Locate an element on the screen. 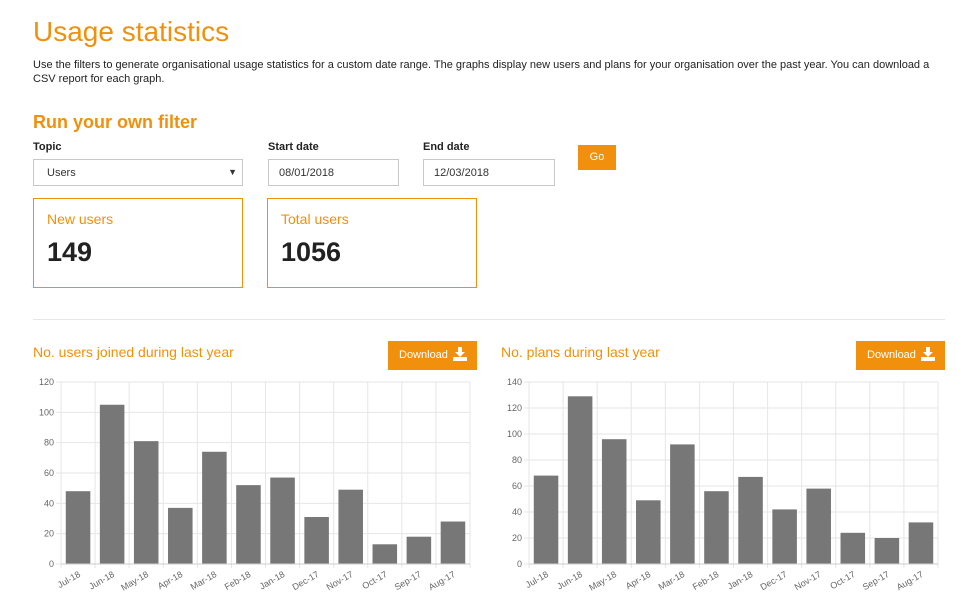  users-chart-xtick-label: Jan-18 is located at coordinates (272, 580).